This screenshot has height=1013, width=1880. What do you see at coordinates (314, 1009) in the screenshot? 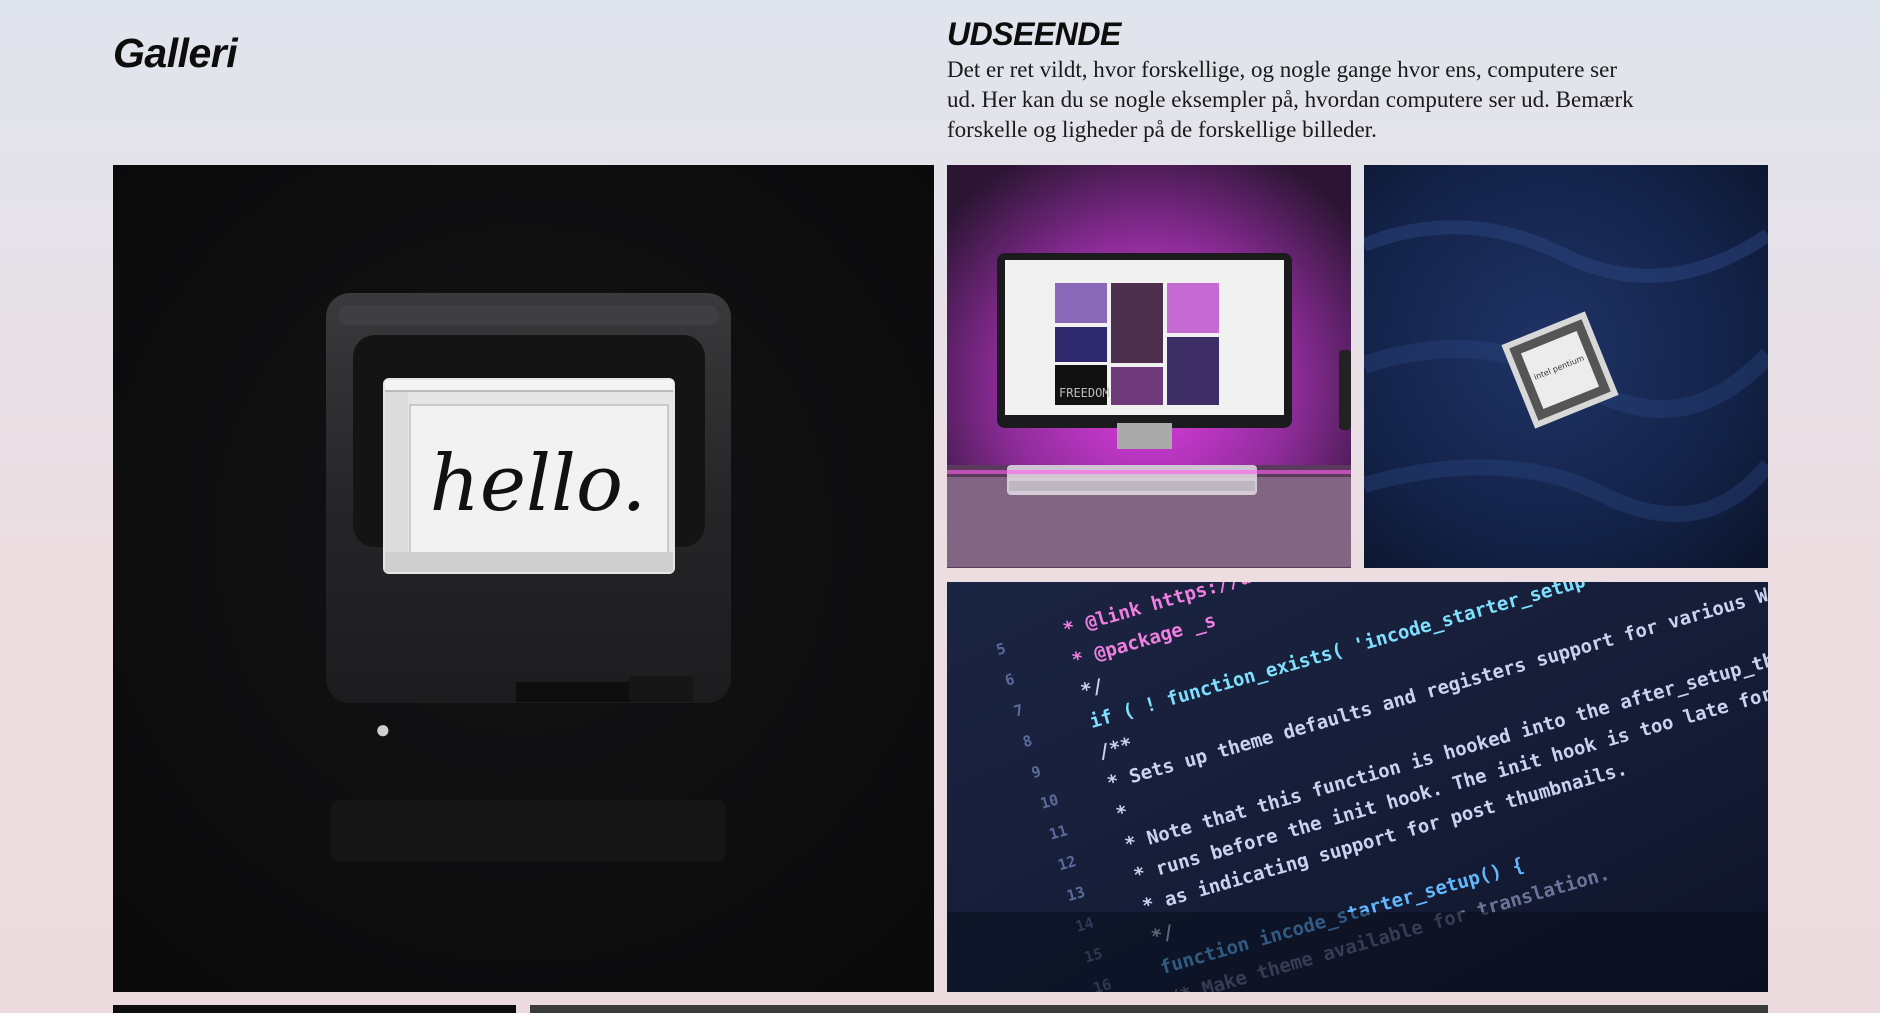
I see `gallery-image-partial-left` at bounding box center [314, 1009].